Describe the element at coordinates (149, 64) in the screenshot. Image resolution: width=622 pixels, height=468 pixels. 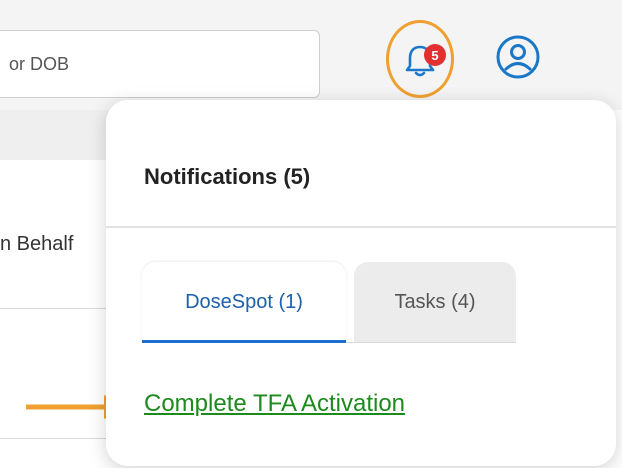
I see `search-input` at that location.